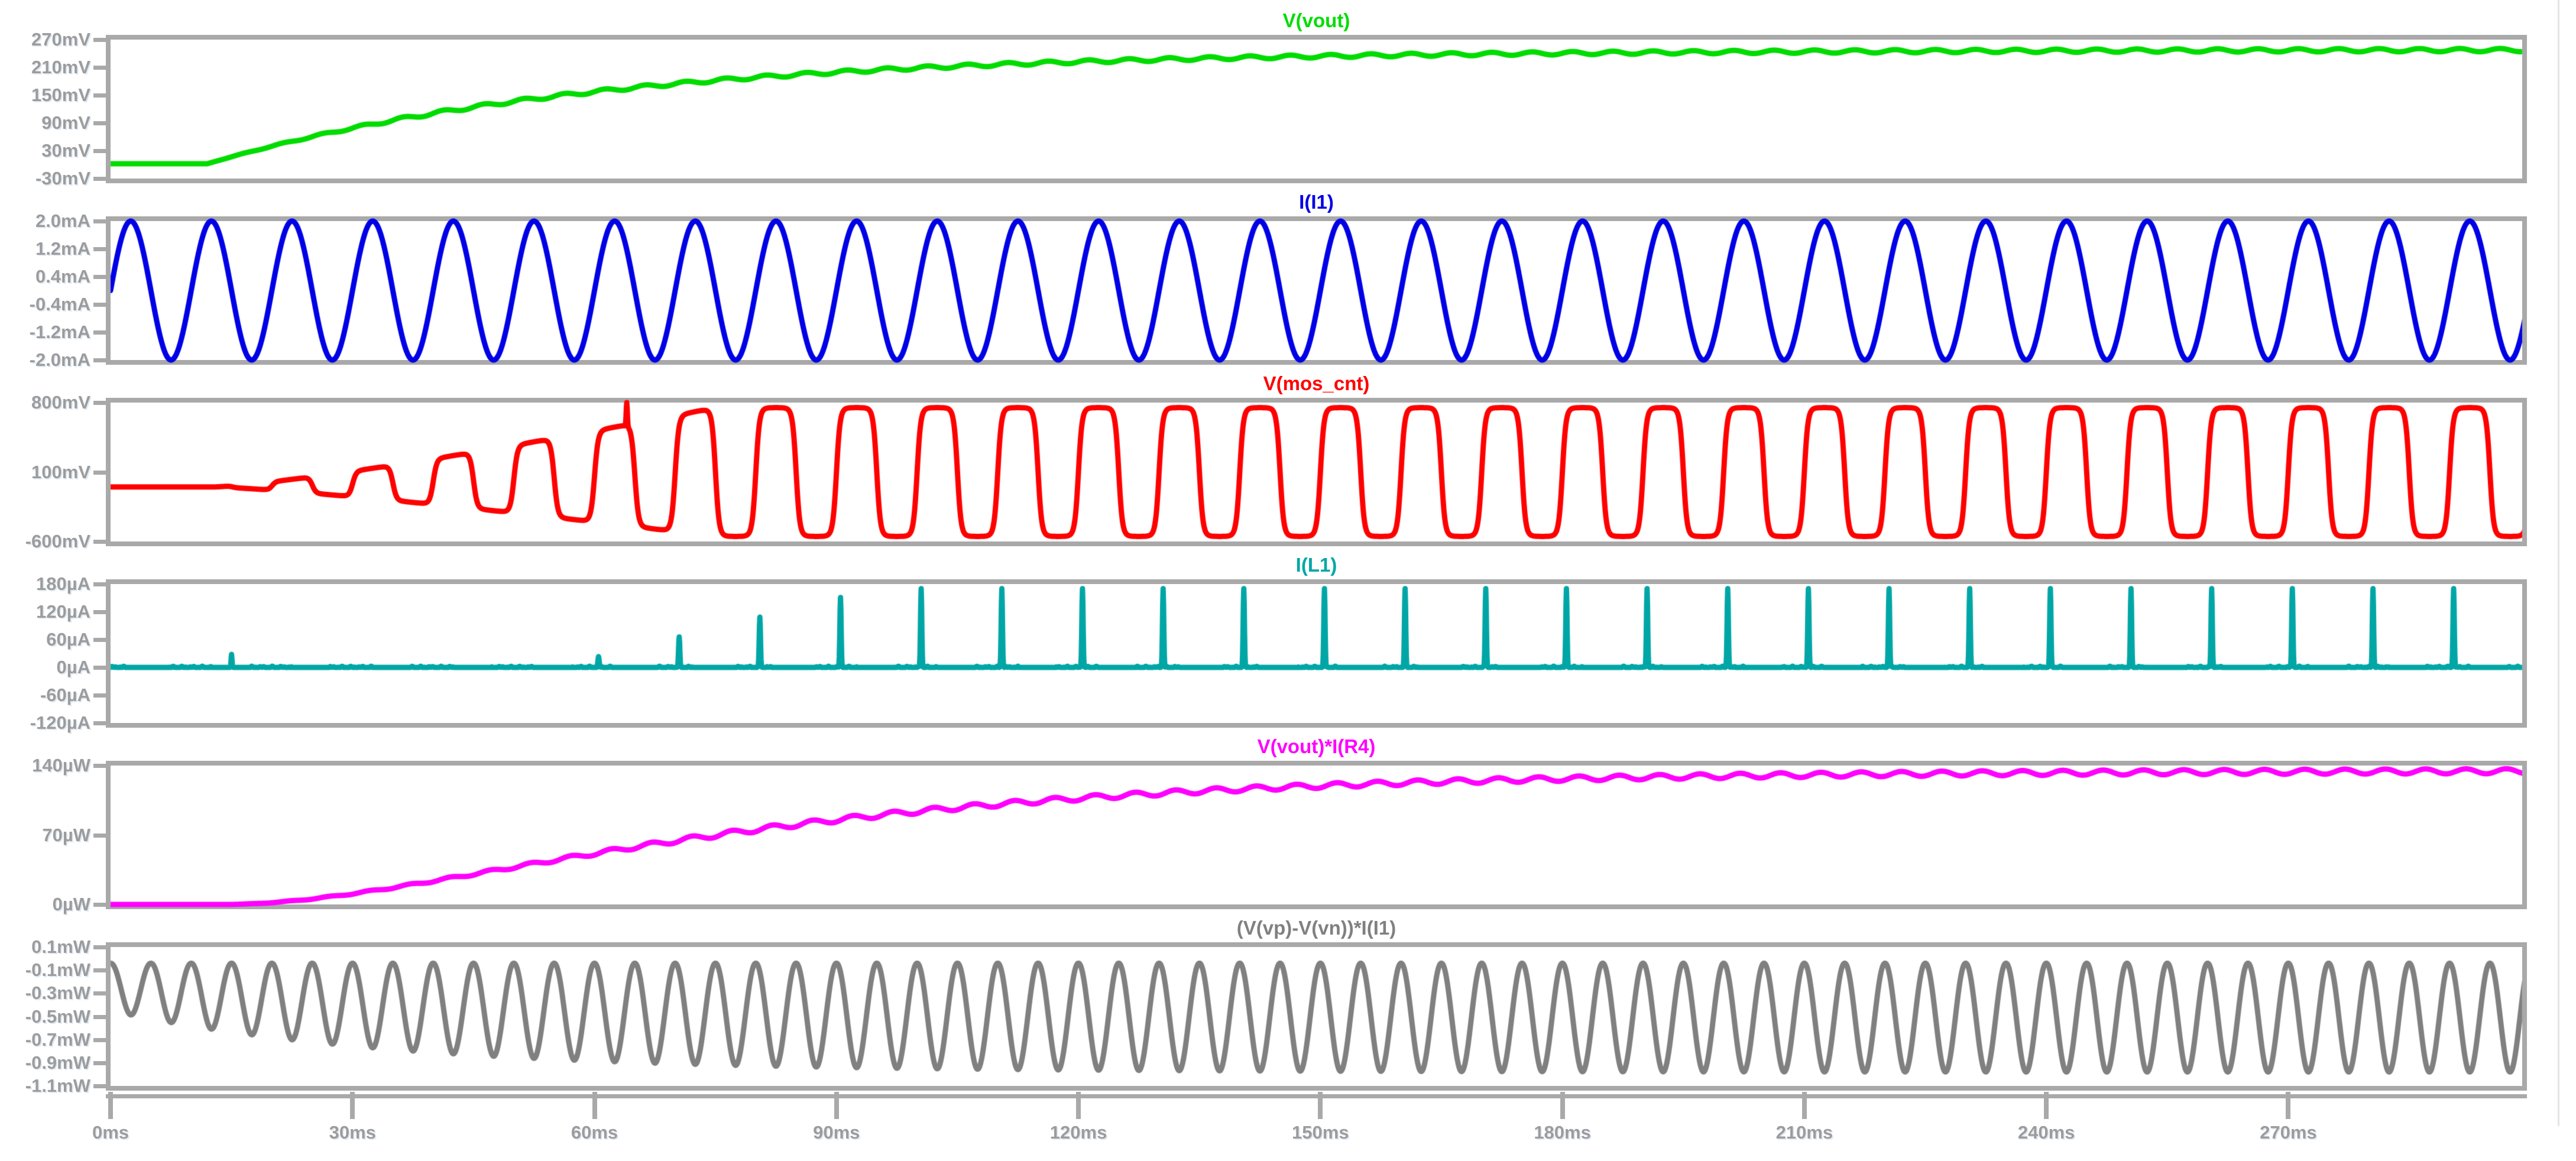 The image size is (2576, 1161). I want to click on x-axis-line, so click(1316, 1096).